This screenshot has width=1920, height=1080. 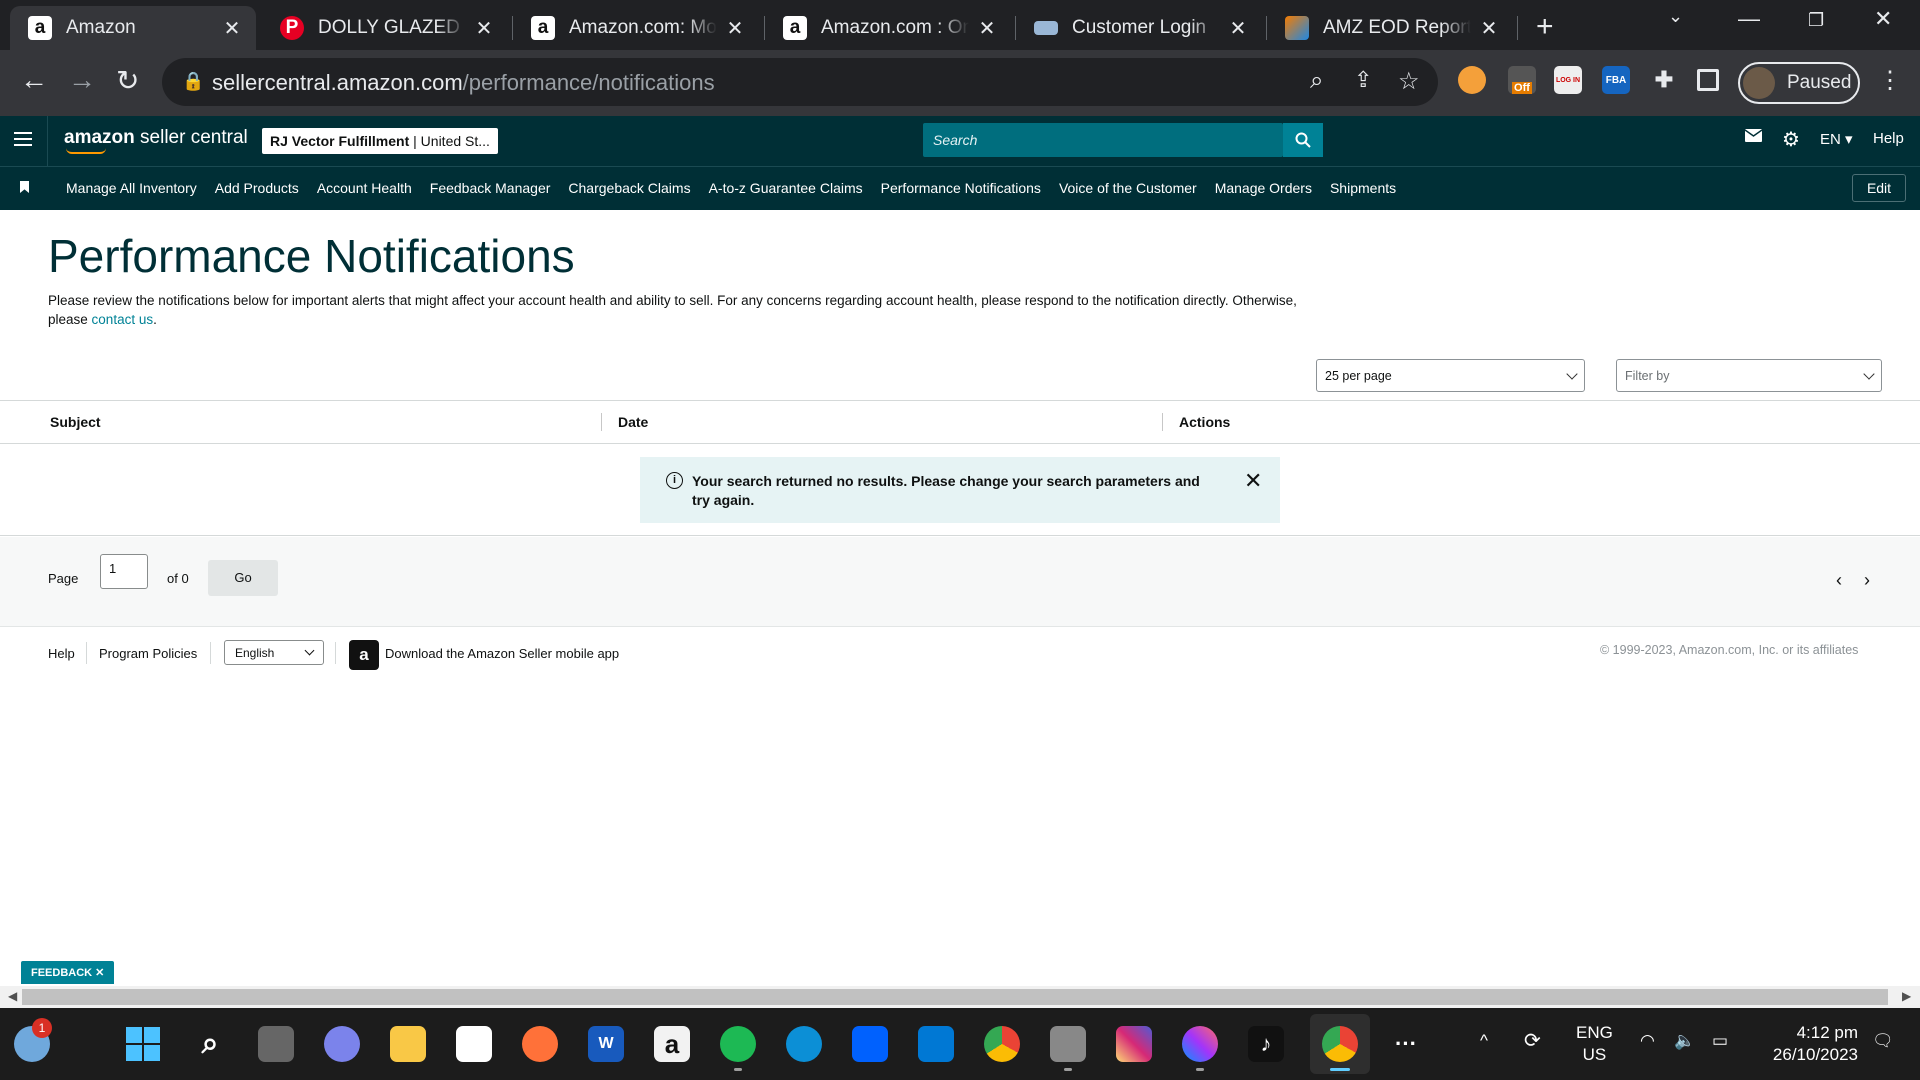 I want to click on horizontal-scrollbar: ◀ ▶, so click(x=960, y=997).